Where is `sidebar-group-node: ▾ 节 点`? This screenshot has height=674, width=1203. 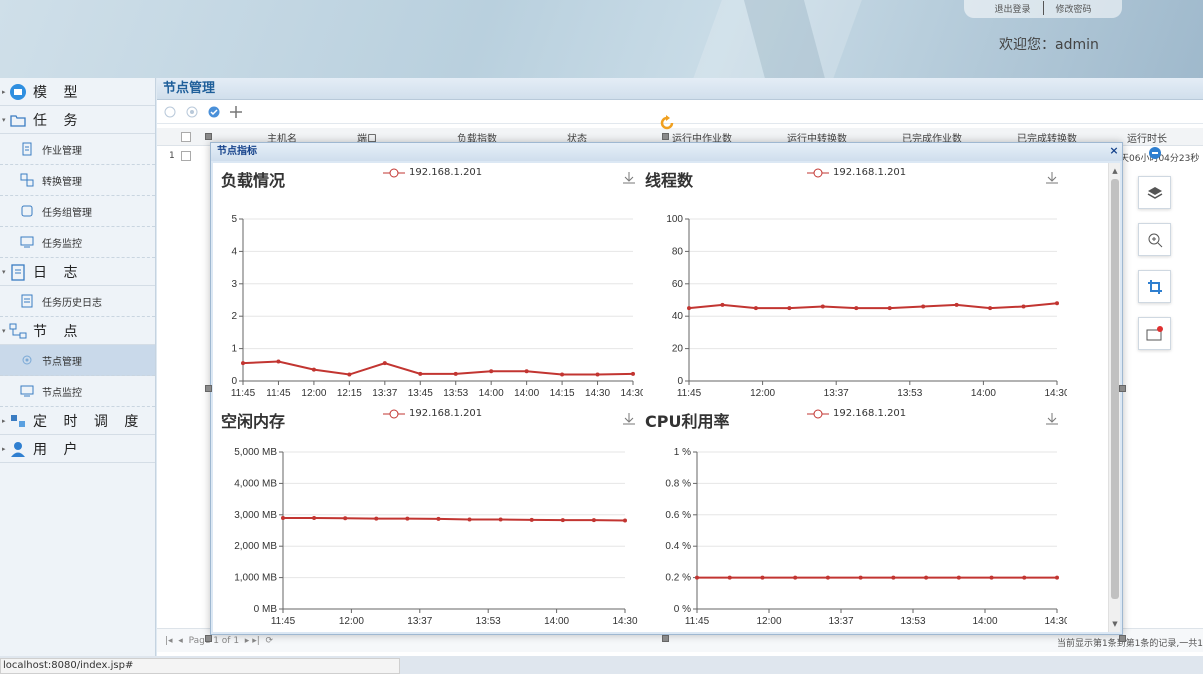 sidebar-group-node: ▾ 节 点 is located at coordinates (77, 331).